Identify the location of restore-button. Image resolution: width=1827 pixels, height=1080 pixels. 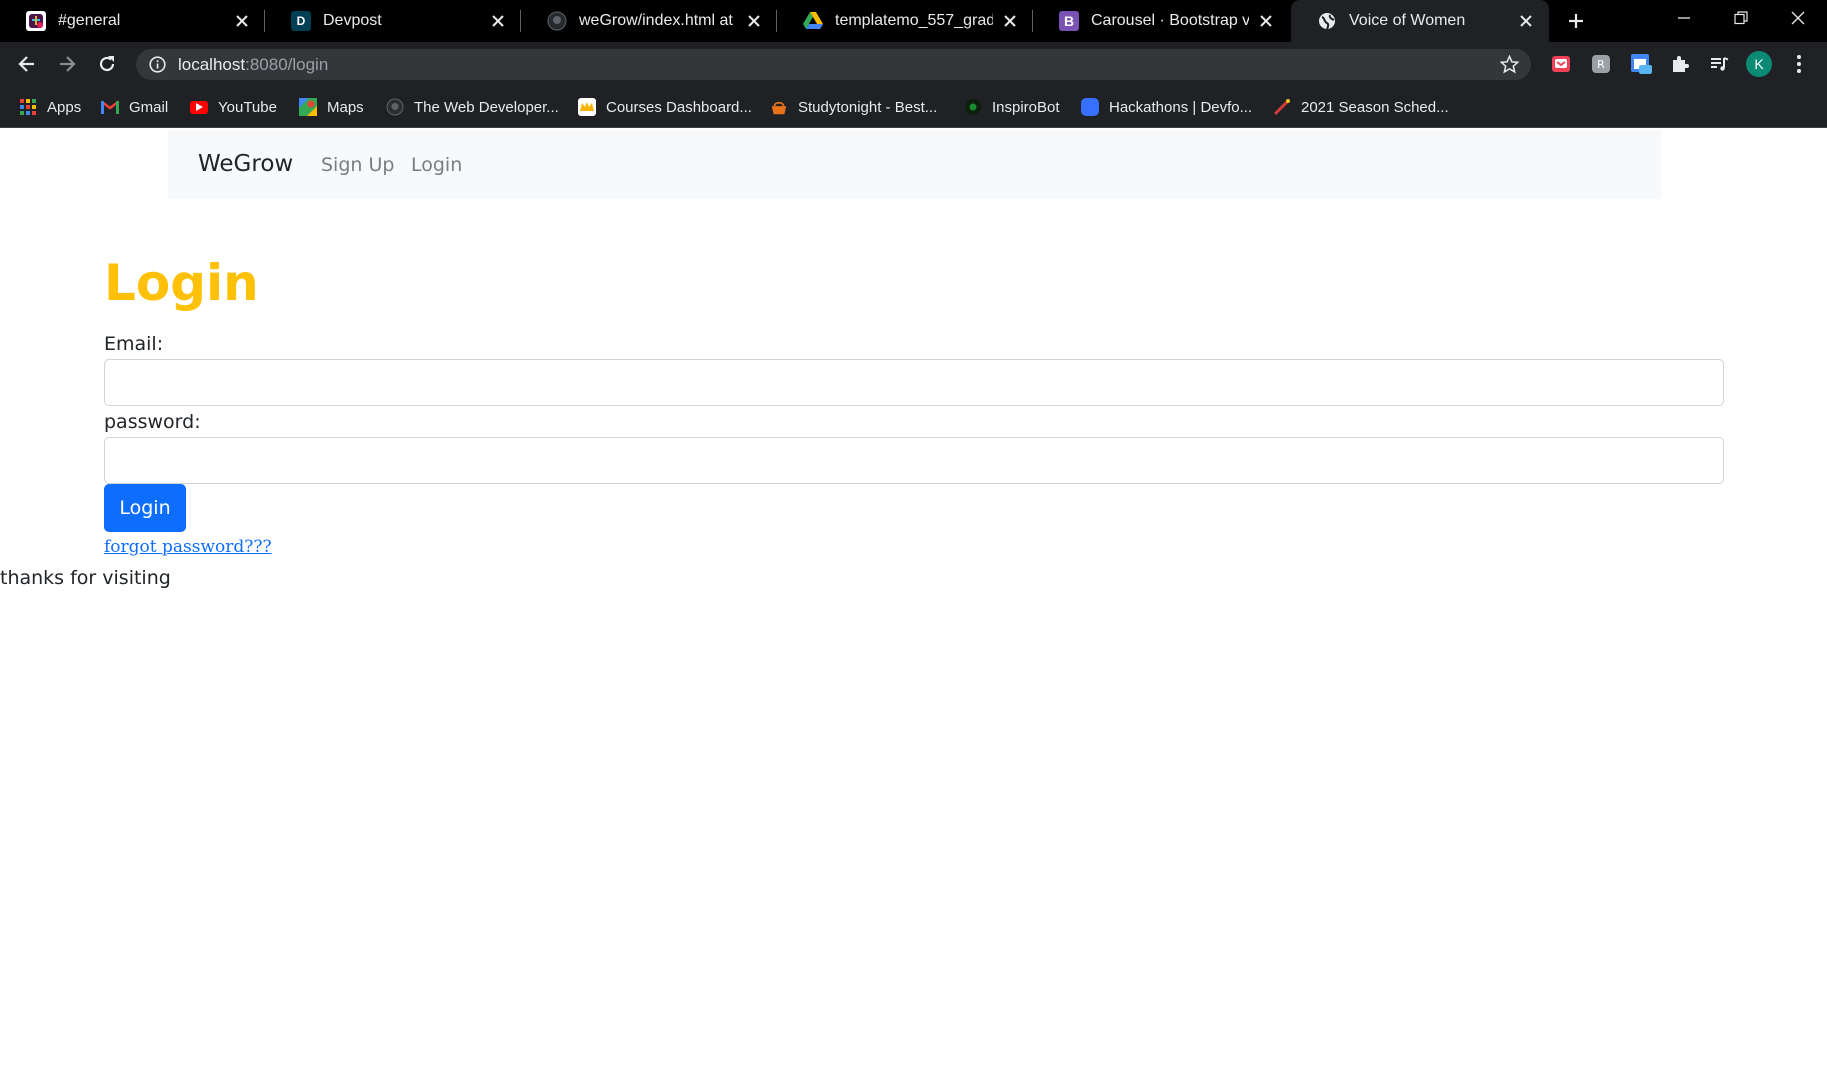
(1741, 18).